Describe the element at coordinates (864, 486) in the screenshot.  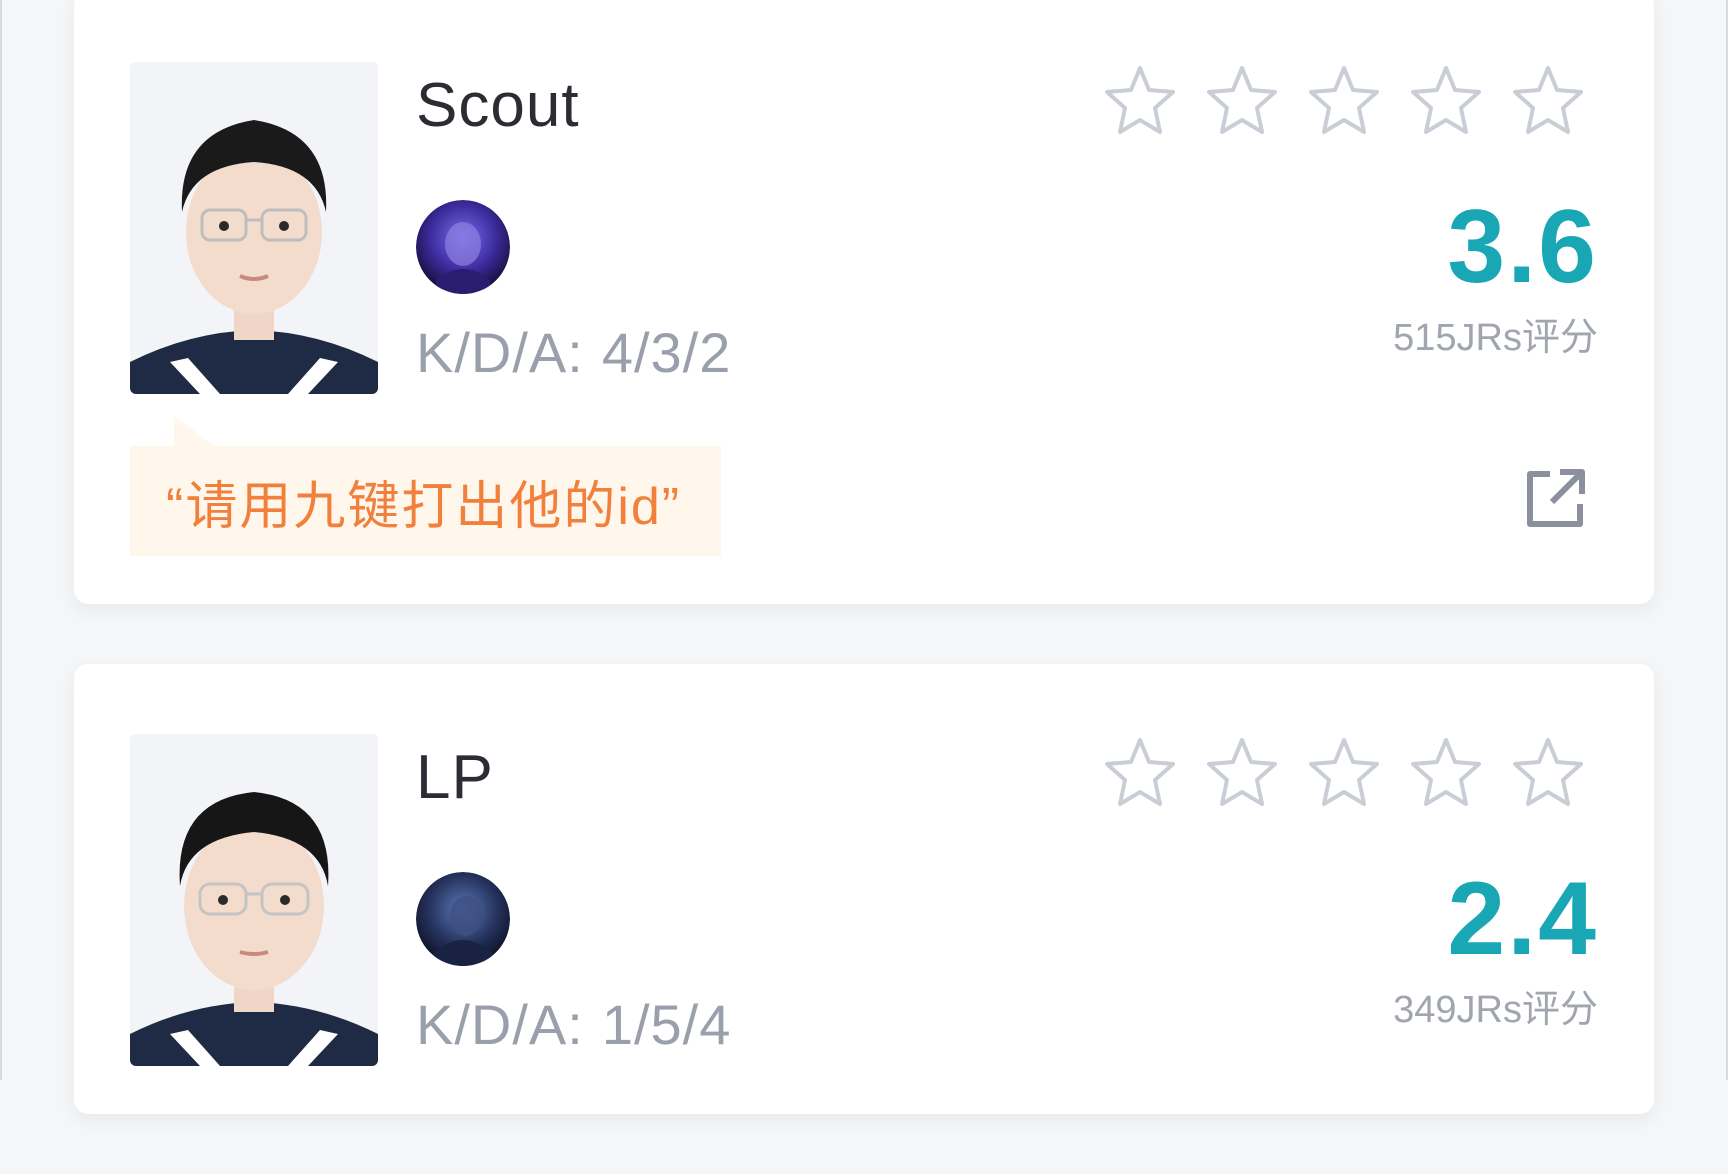
I see `comment-row: “请用九键打出他的id”` at that location.